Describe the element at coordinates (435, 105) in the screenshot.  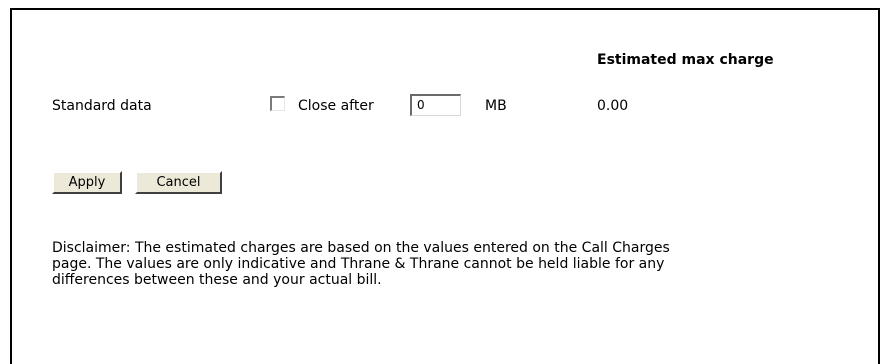
I see `close-after-mb-input: 0` at that location.